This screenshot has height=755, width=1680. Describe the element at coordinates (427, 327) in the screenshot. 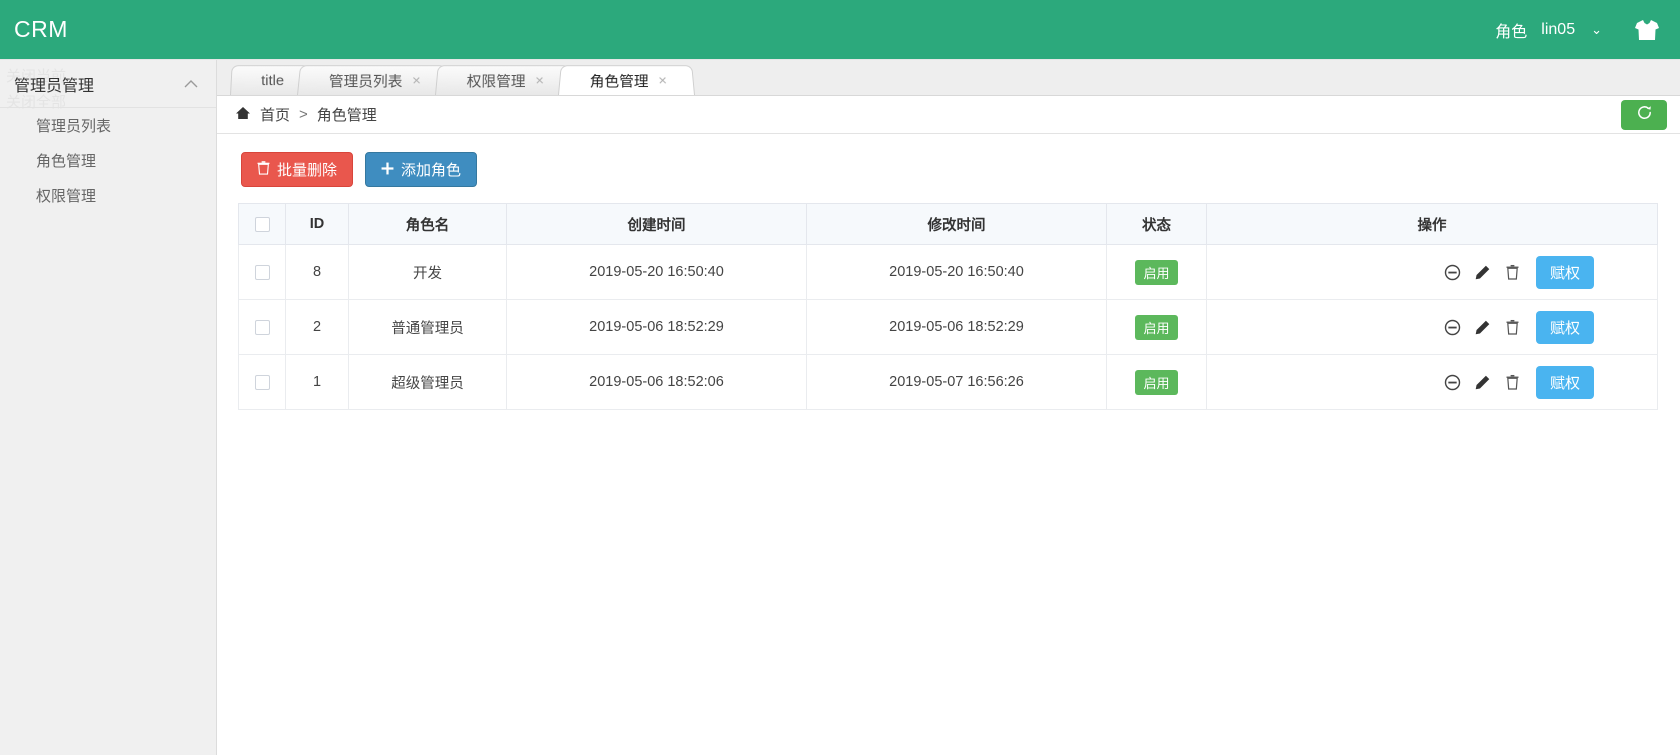

I see `cell-rolename: 普通管理员` at that location.